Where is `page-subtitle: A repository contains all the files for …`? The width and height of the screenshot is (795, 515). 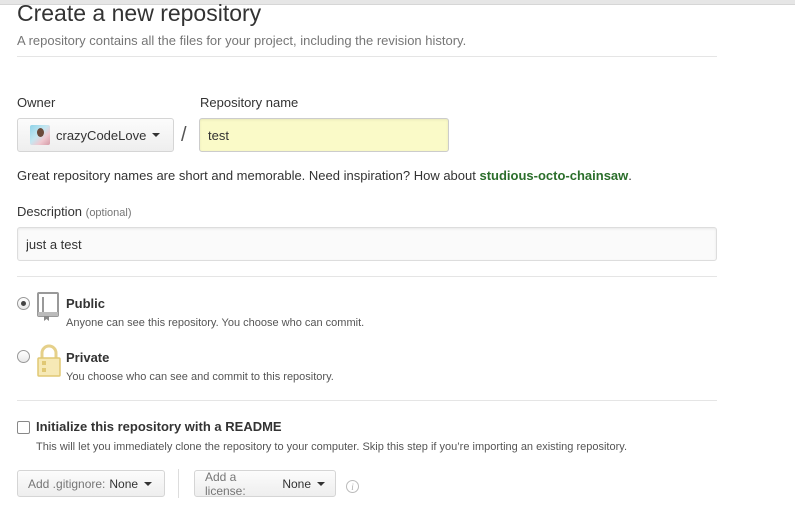
page-subtitle: A repository contains all the files for … is located at coordinates (242, 40).